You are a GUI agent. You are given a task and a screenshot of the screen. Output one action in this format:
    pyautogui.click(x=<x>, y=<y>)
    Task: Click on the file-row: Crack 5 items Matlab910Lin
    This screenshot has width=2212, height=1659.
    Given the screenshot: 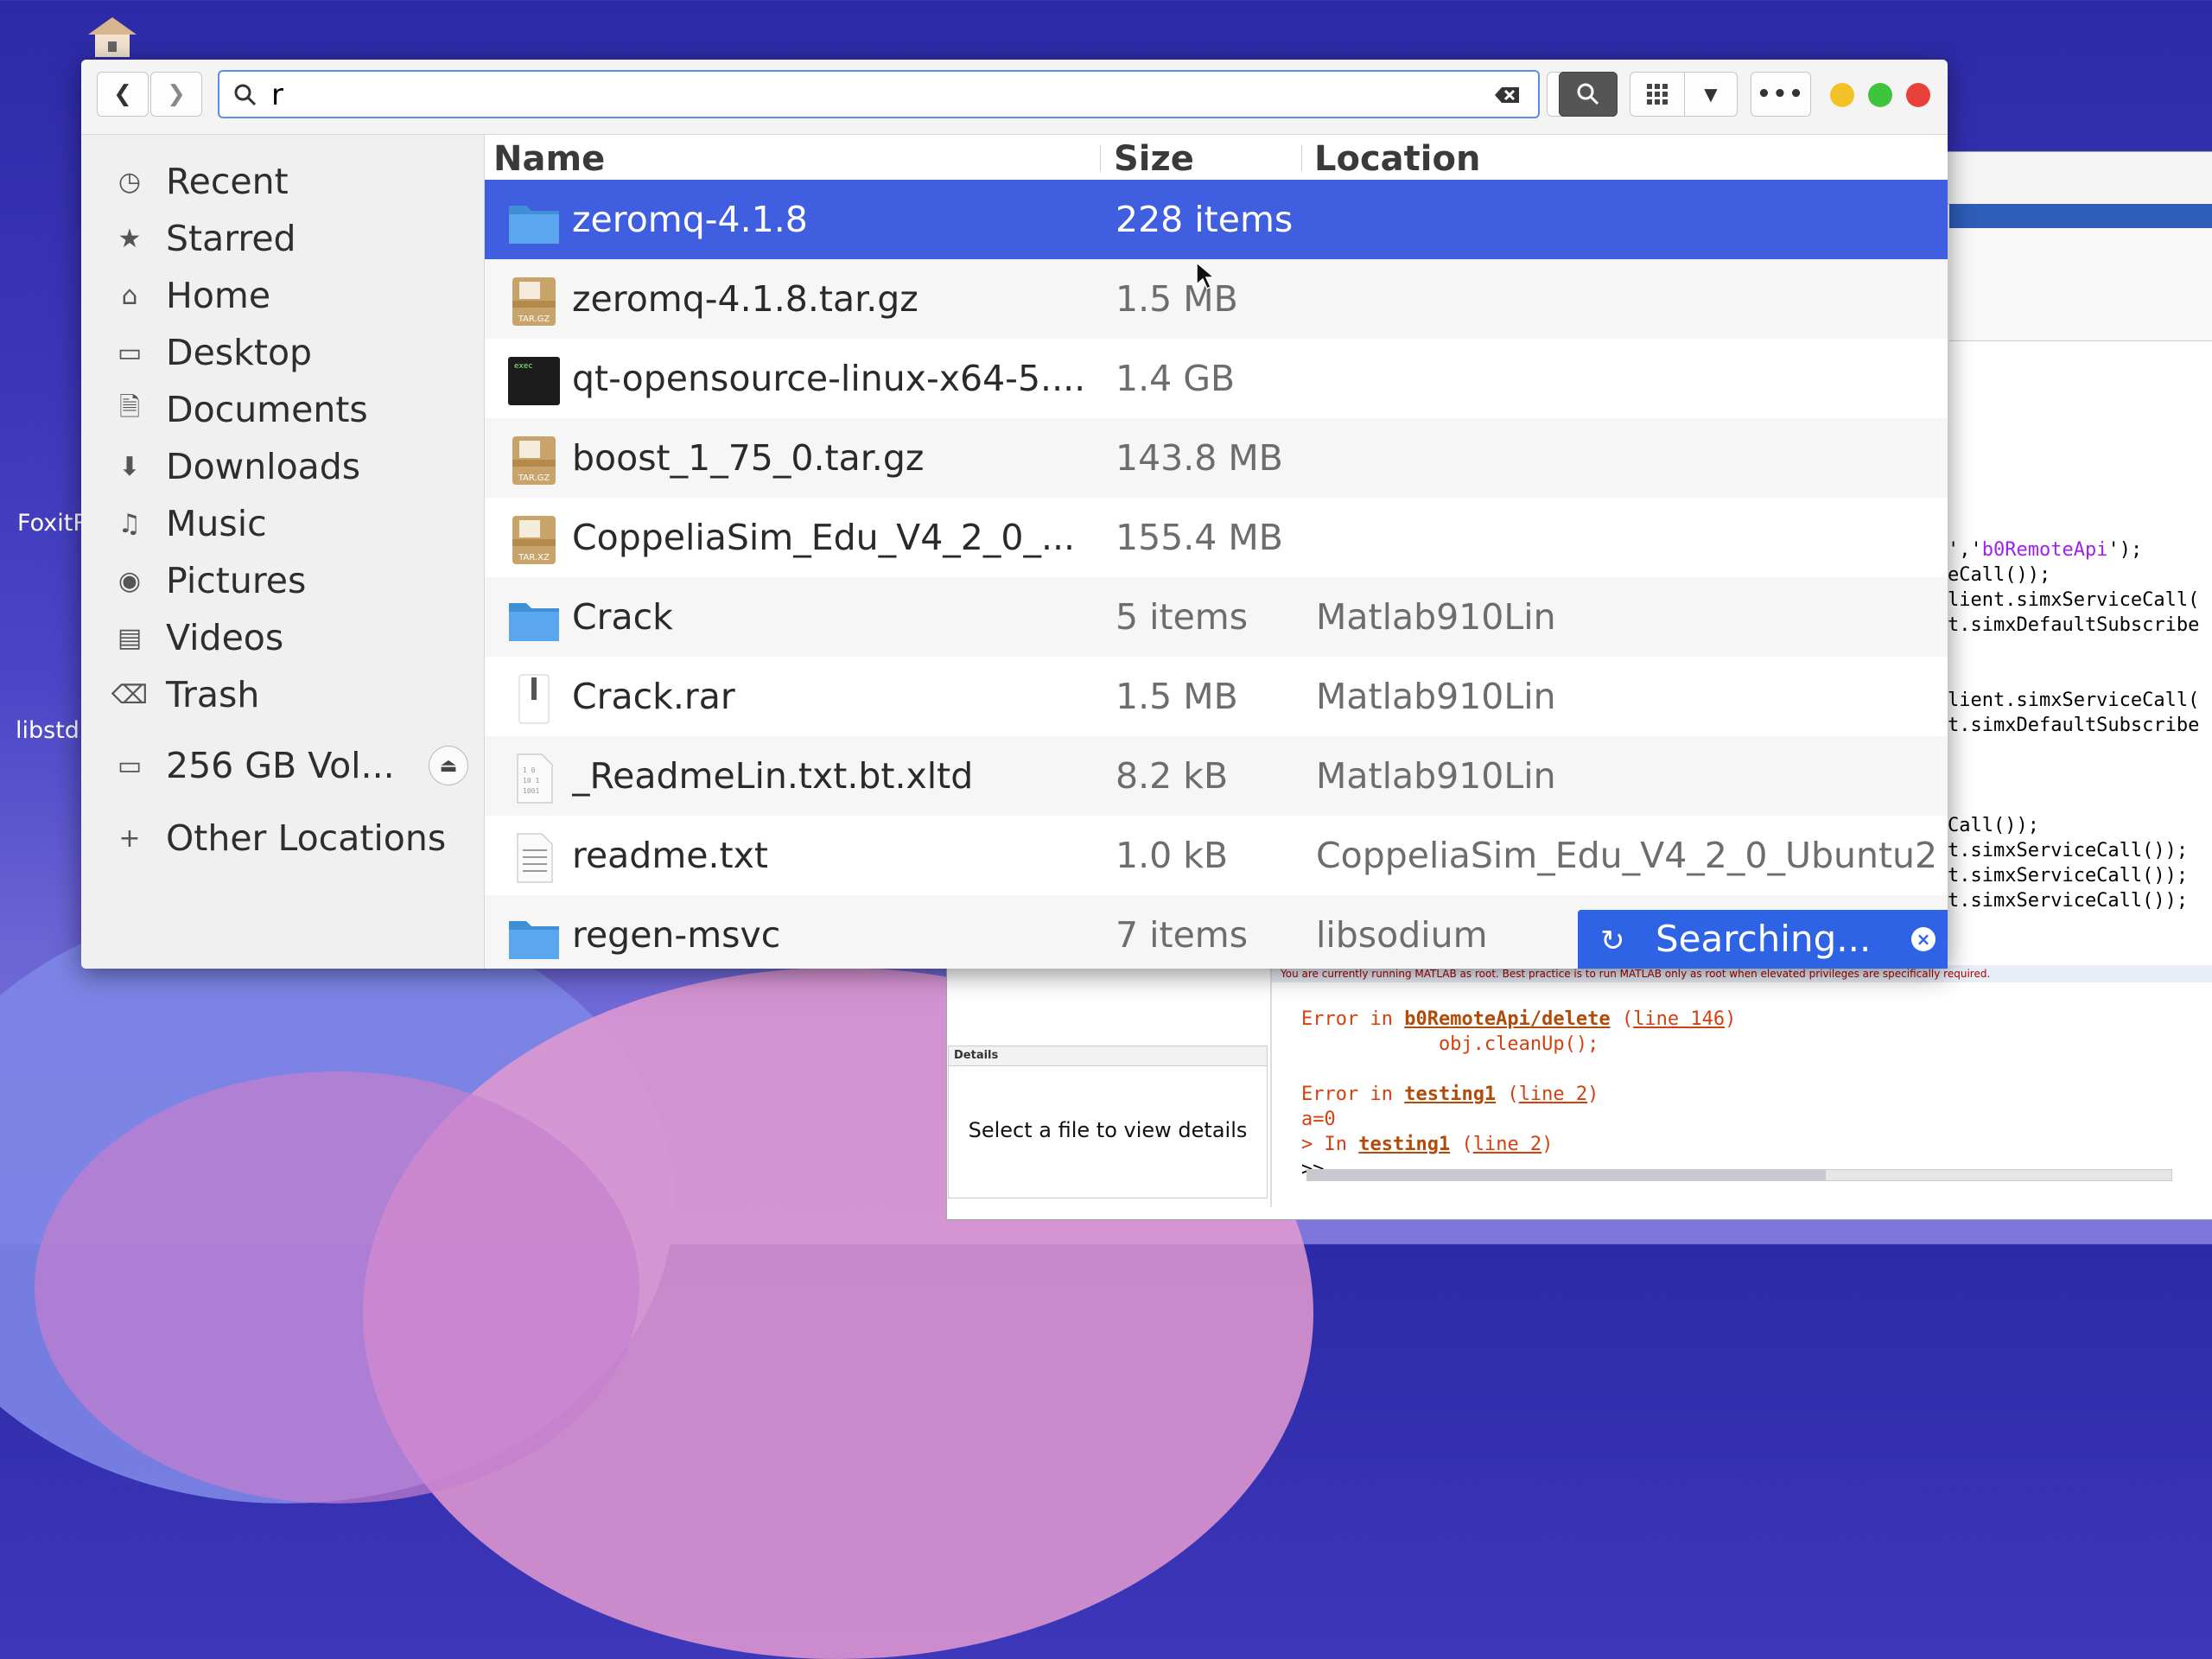 What is the action you would take?
    pyautogui.click(x=1216, y=617)
    